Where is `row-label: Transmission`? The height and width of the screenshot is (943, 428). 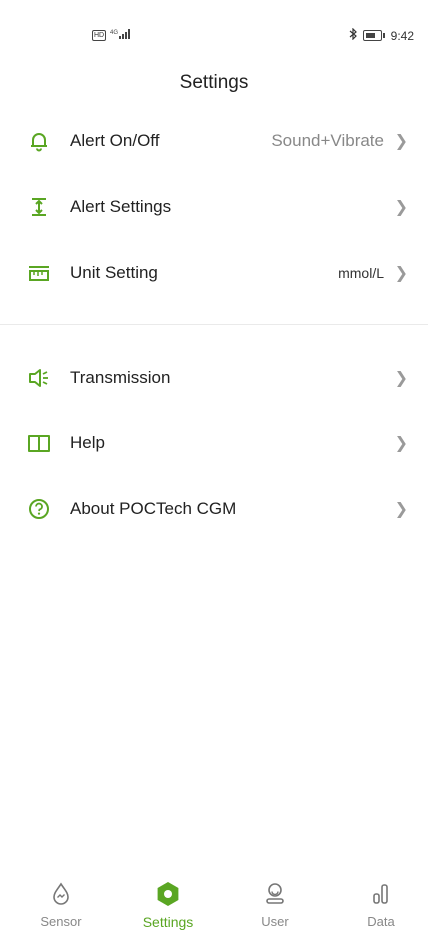 row-label: Transmission is located at coordinates (120, 377).